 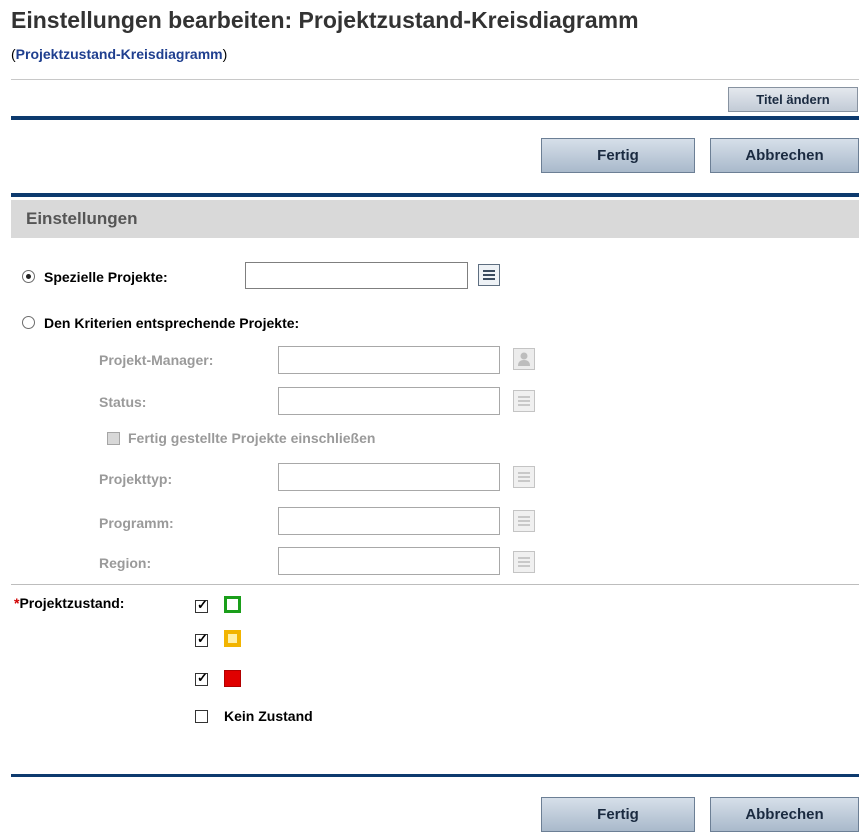 What do you see at coordinates (389, 401) in the screenshot?
I see `status-input` at bounding box center [389, 401].